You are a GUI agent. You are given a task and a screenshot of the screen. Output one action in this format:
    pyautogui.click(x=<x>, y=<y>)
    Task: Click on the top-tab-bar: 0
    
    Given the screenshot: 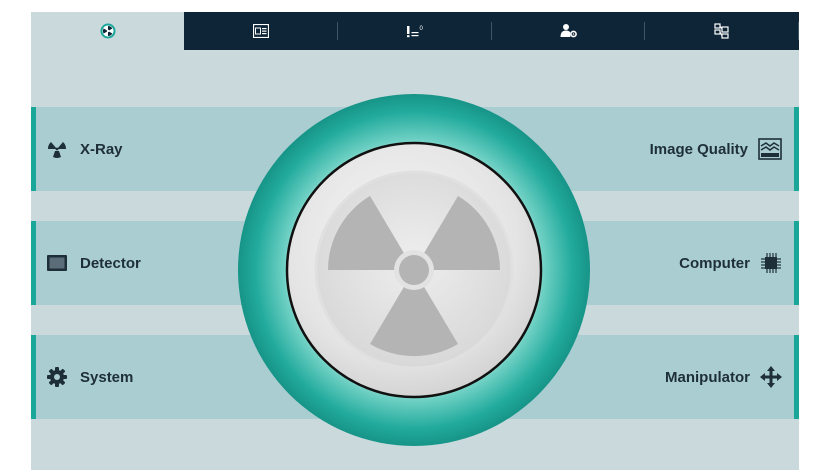 What is the action you would take?
    pyautogui.click(x=415, y=31)
    